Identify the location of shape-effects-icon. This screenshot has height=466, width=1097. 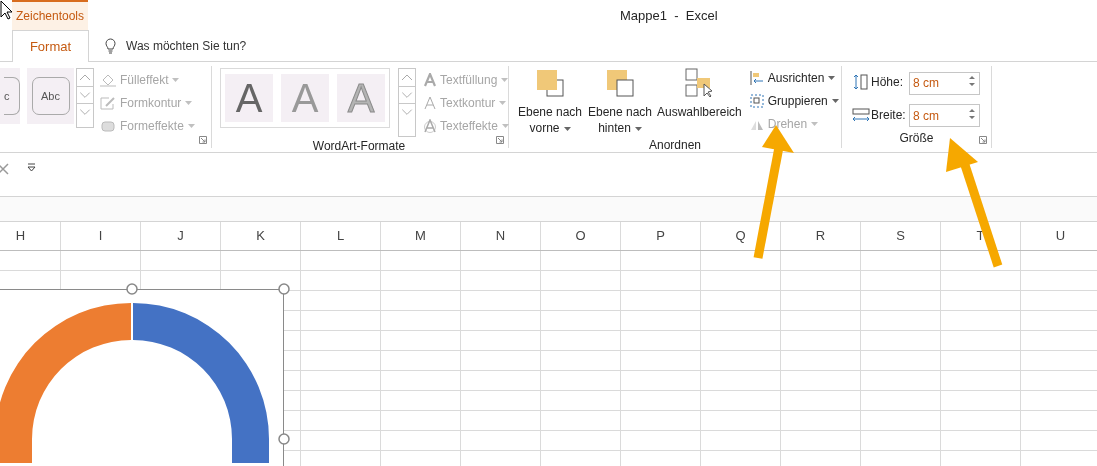
(108, 125).